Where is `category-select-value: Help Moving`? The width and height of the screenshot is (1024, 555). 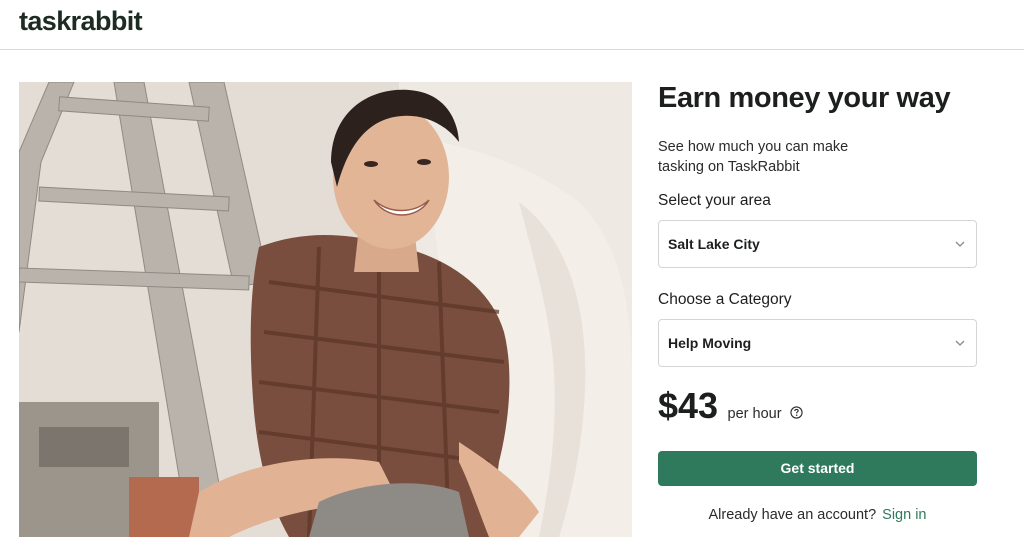 category-select-value: Help Moving is located at coordinates (710, 343).